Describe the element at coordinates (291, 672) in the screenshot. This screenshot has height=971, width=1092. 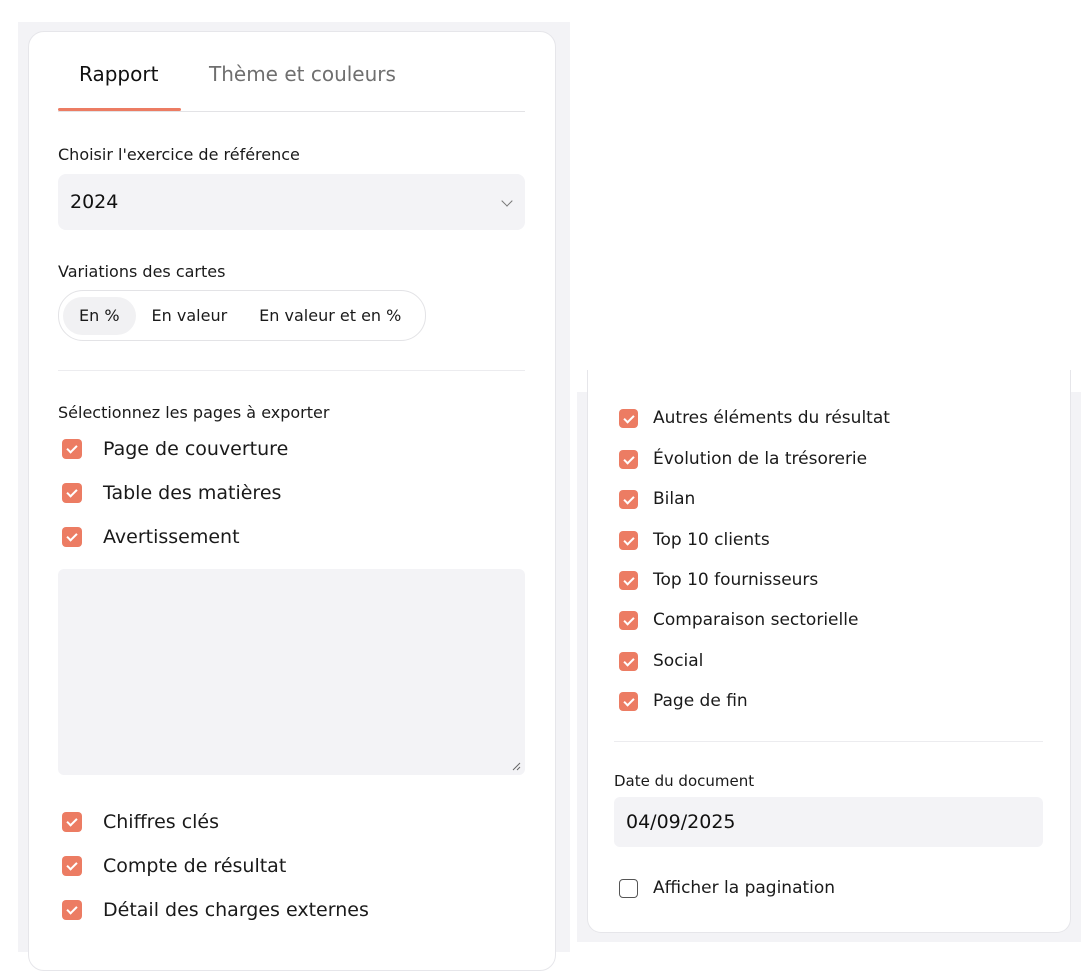
I see `warning-textarea` at that location.